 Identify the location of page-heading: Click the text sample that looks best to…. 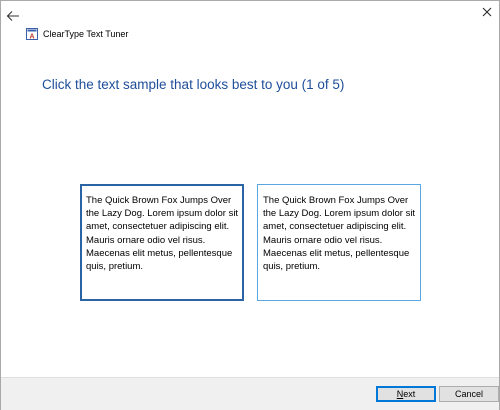
(193, 84).